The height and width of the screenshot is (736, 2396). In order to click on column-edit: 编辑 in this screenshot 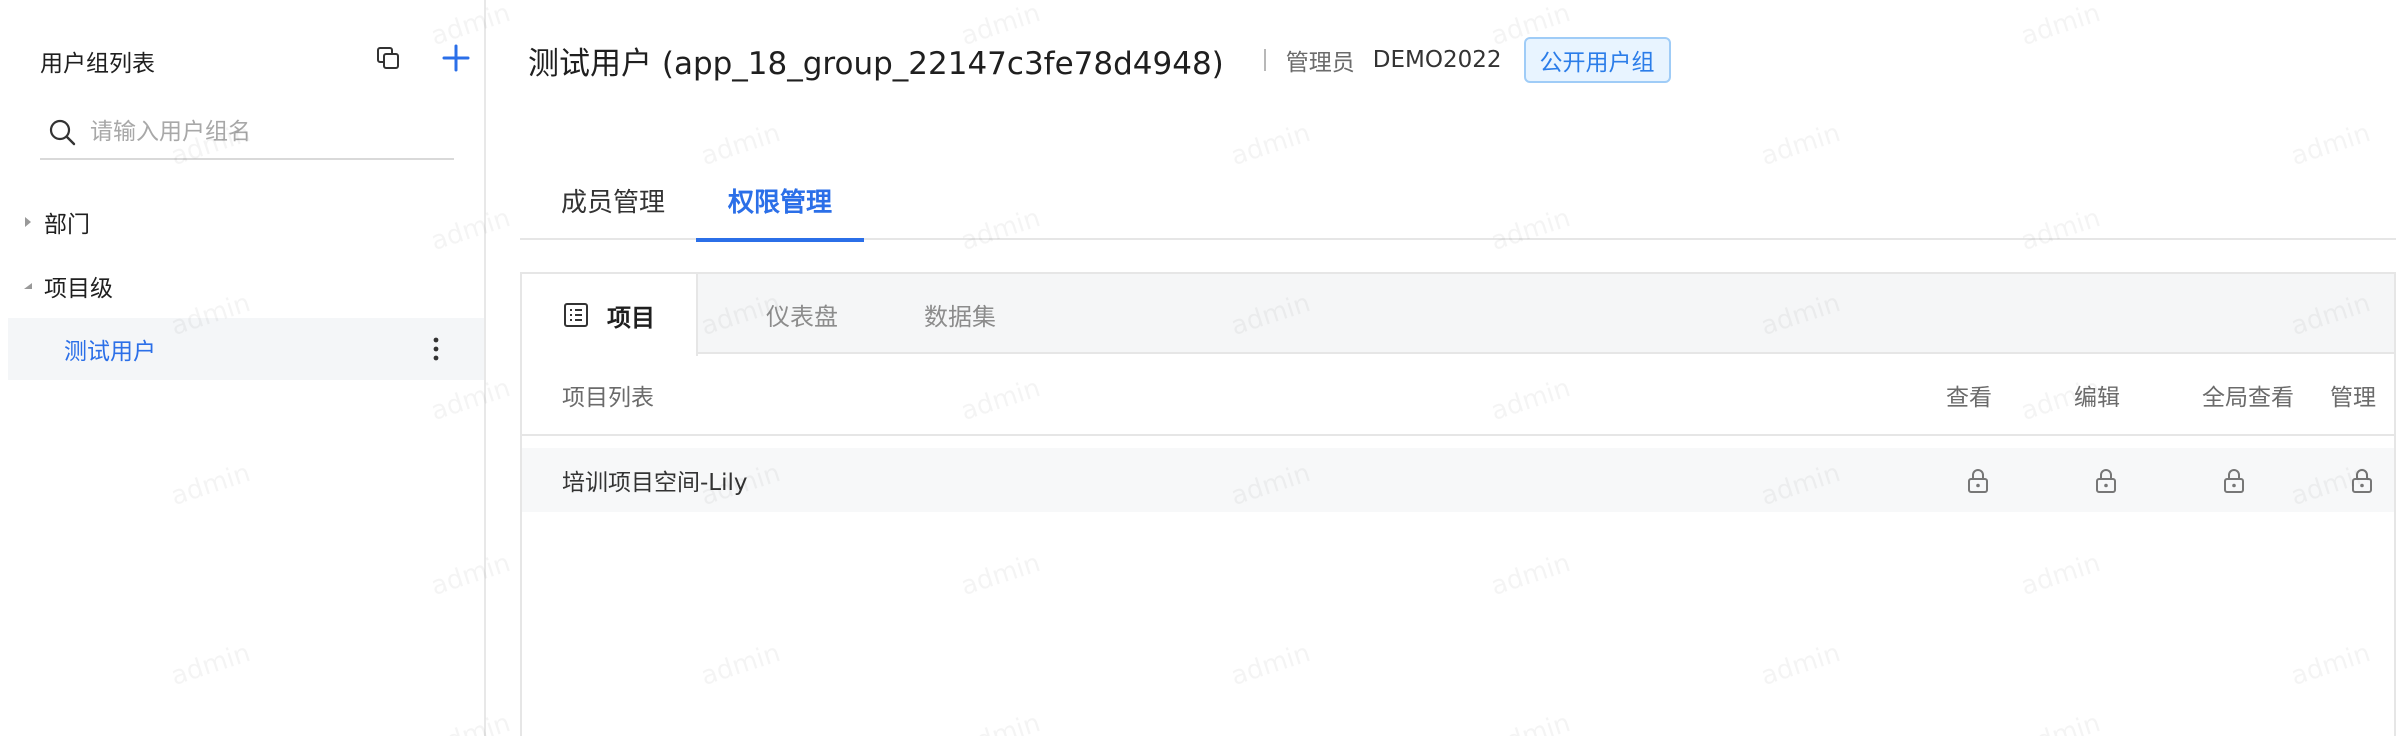, I will do `click(2097, 398)`.